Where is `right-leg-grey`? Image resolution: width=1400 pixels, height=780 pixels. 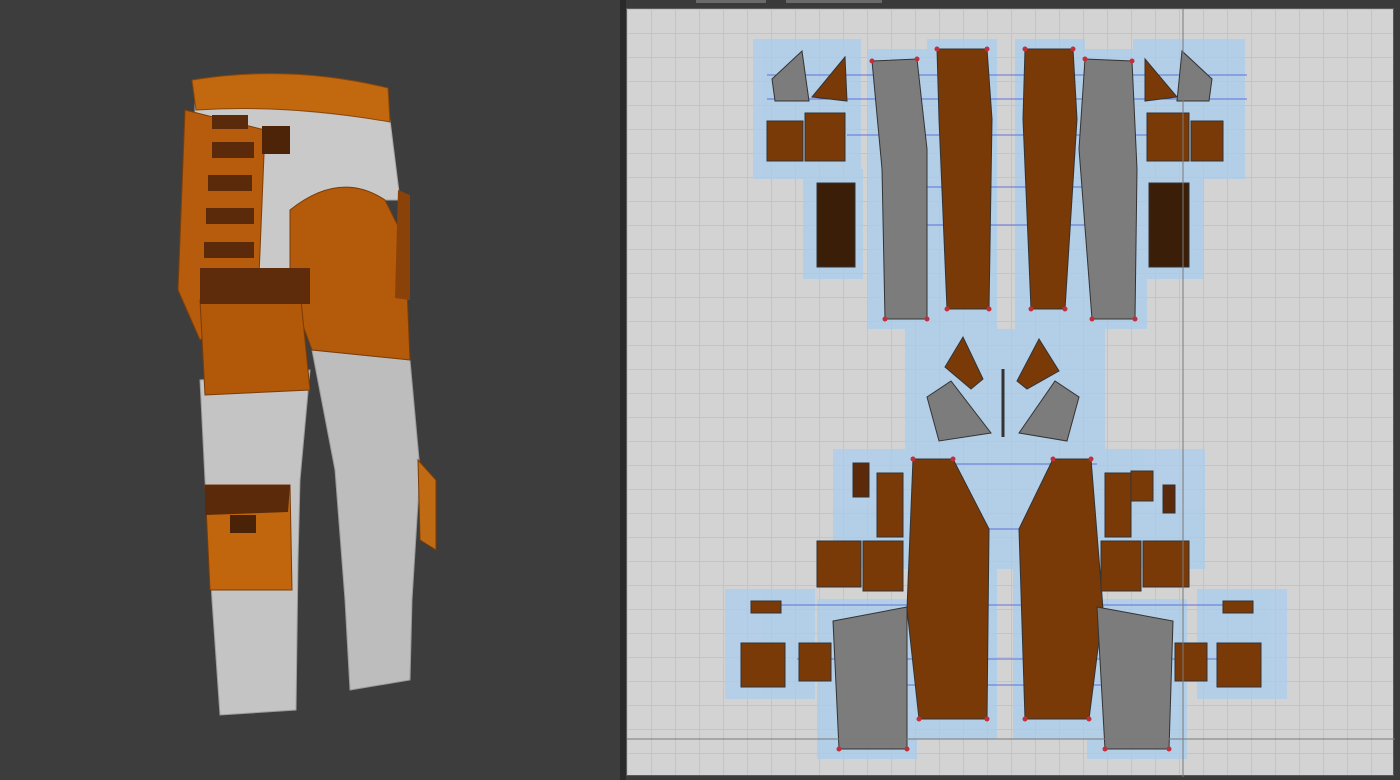 right-leg-grey is located at coordinates (366, 520).